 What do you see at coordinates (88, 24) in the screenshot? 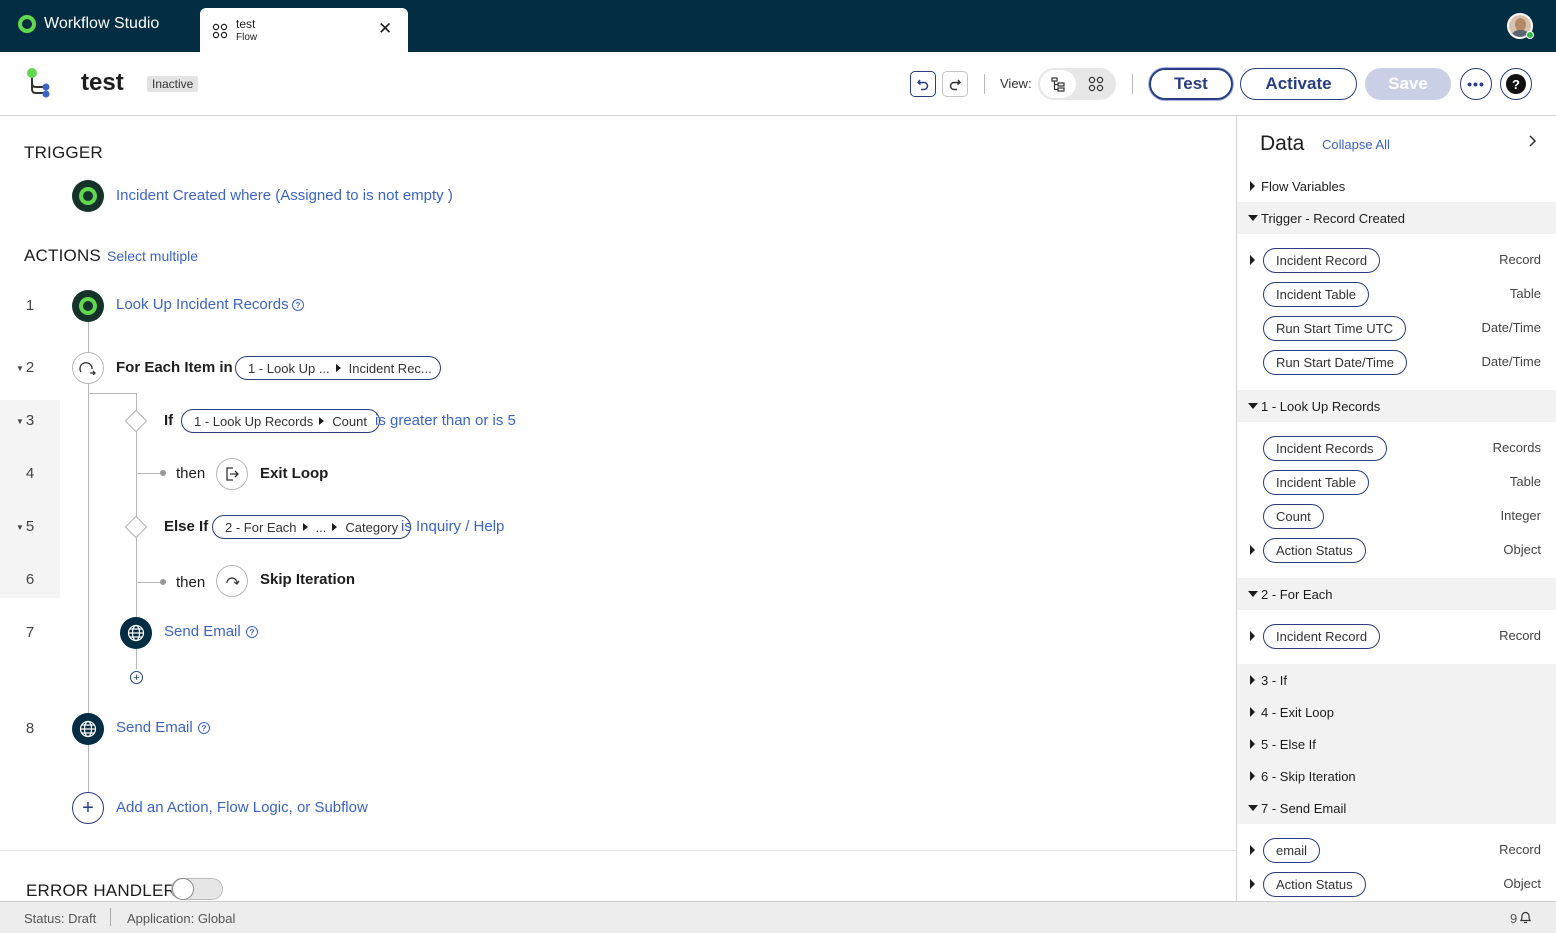
I see `app-brand: Workflow Studio` at bounding box center [88, 24].